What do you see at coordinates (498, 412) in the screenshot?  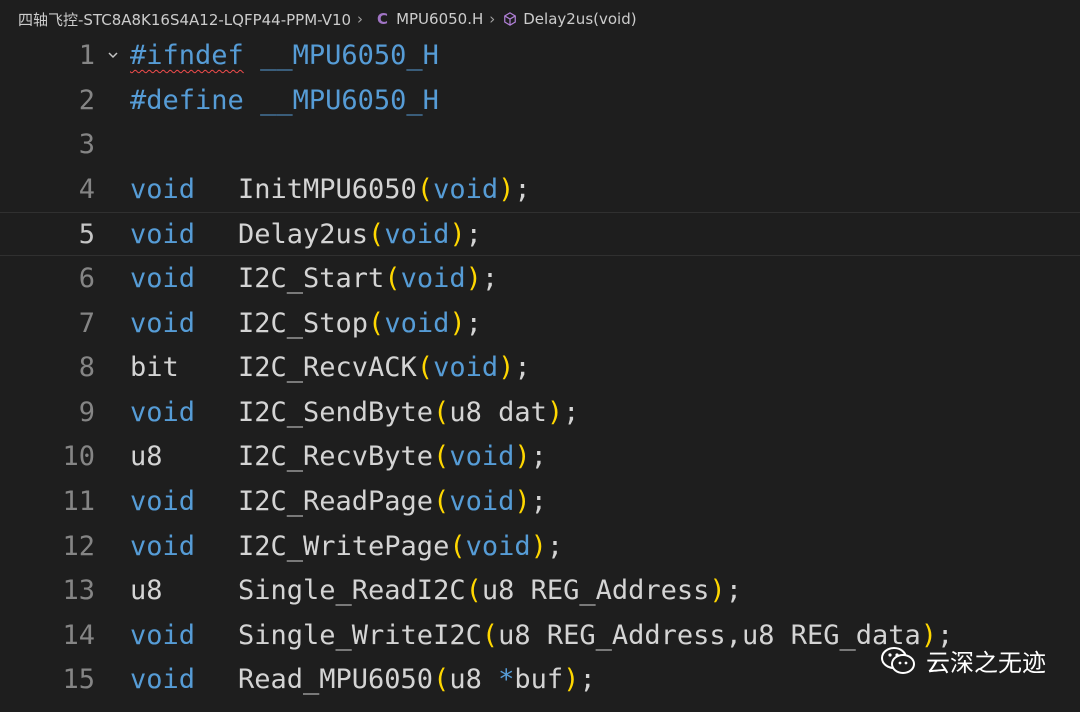 I see `function-args: u8 dat` at bounding box center [498, 412].